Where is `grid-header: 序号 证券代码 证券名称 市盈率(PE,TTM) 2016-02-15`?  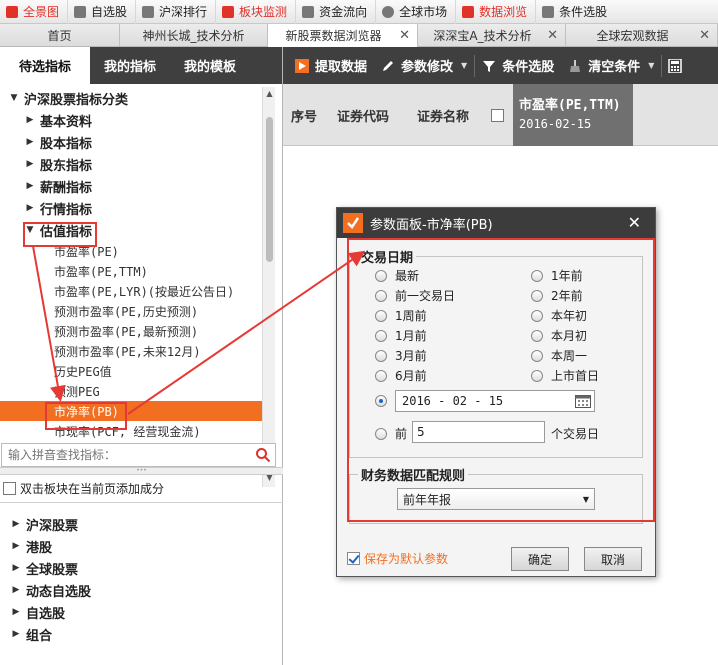
grid-header: 序号 证券代码 证券名称 市盈率(PE,TTM) 2016-02-15 is located at coordinates (500, 115).